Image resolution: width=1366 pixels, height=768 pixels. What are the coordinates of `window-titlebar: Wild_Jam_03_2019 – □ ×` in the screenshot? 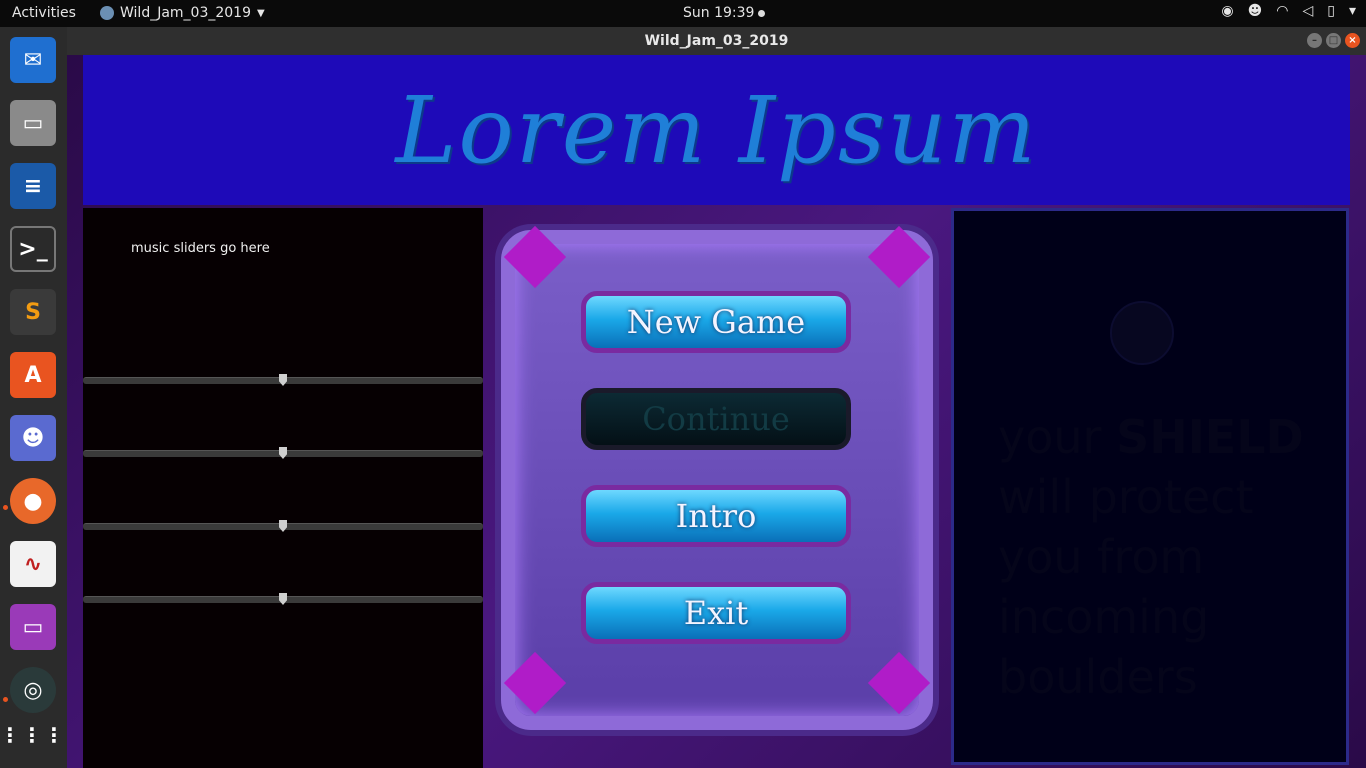 It's located at (716, 41).